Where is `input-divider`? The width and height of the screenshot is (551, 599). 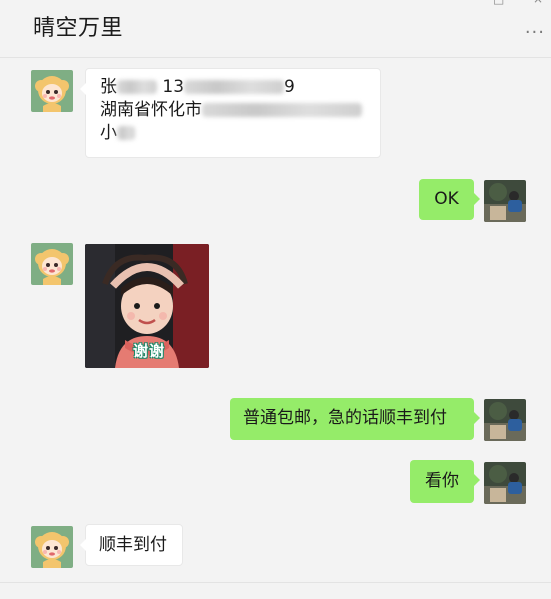 input-divider is located at coordinates (275, 582).